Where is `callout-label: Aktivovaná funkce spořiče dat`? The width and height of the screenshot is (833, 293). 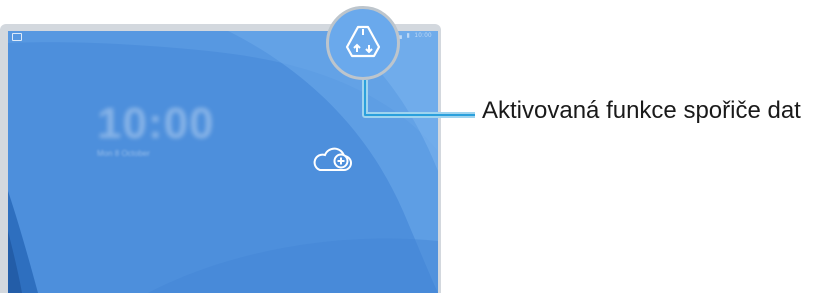
callout-label: Aktivovaná funkce spořiče dat is located at coordinates (641, 110).